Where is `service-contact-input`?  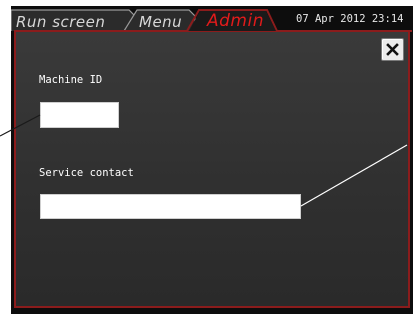 service-contact-input is located at coordinates (170, 206).